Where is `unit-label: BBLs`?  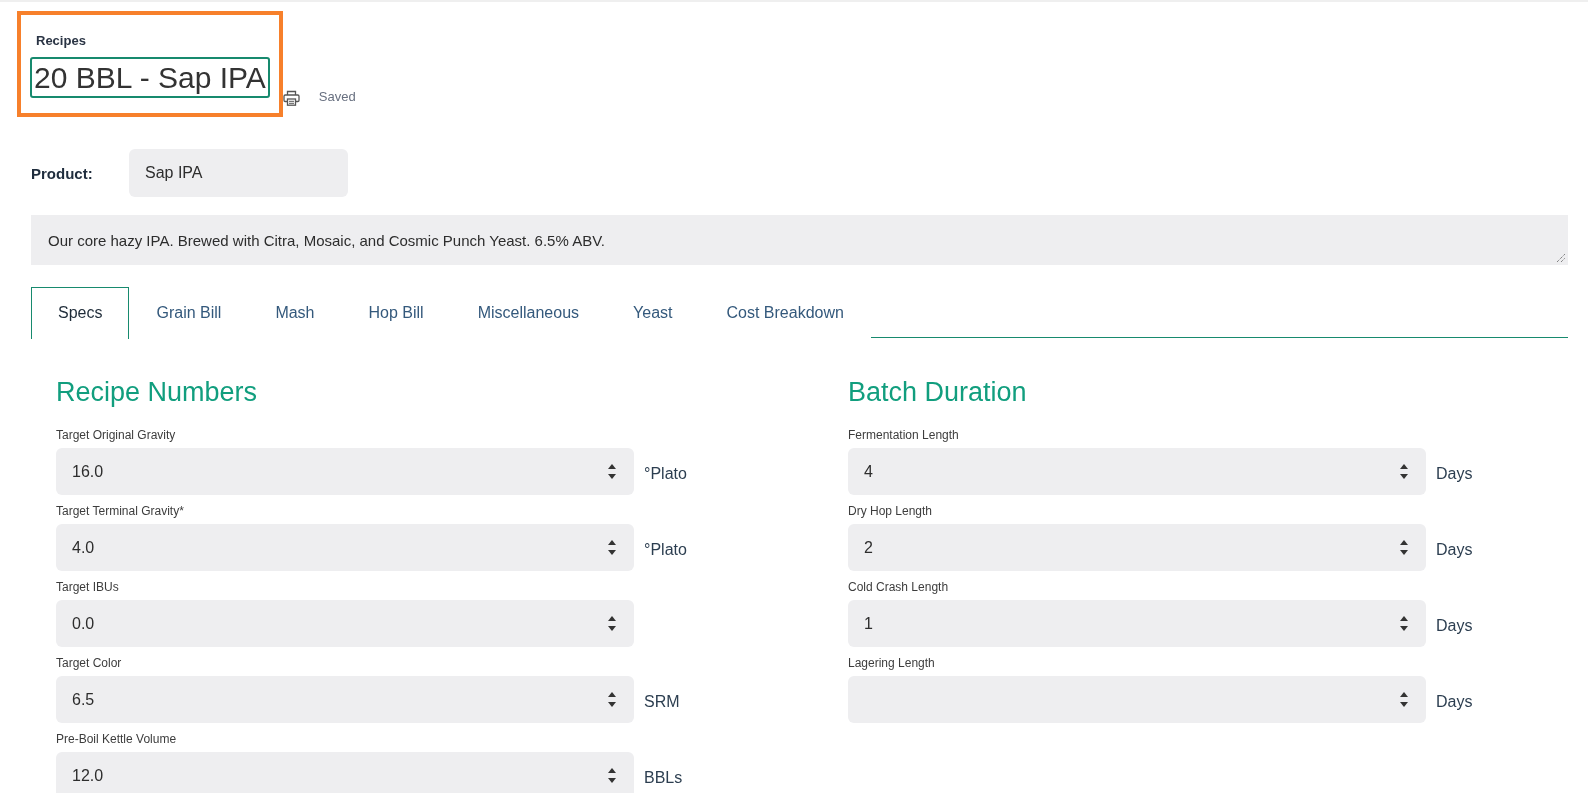
unit-label: BBLs is located at coordinates (663, 777).